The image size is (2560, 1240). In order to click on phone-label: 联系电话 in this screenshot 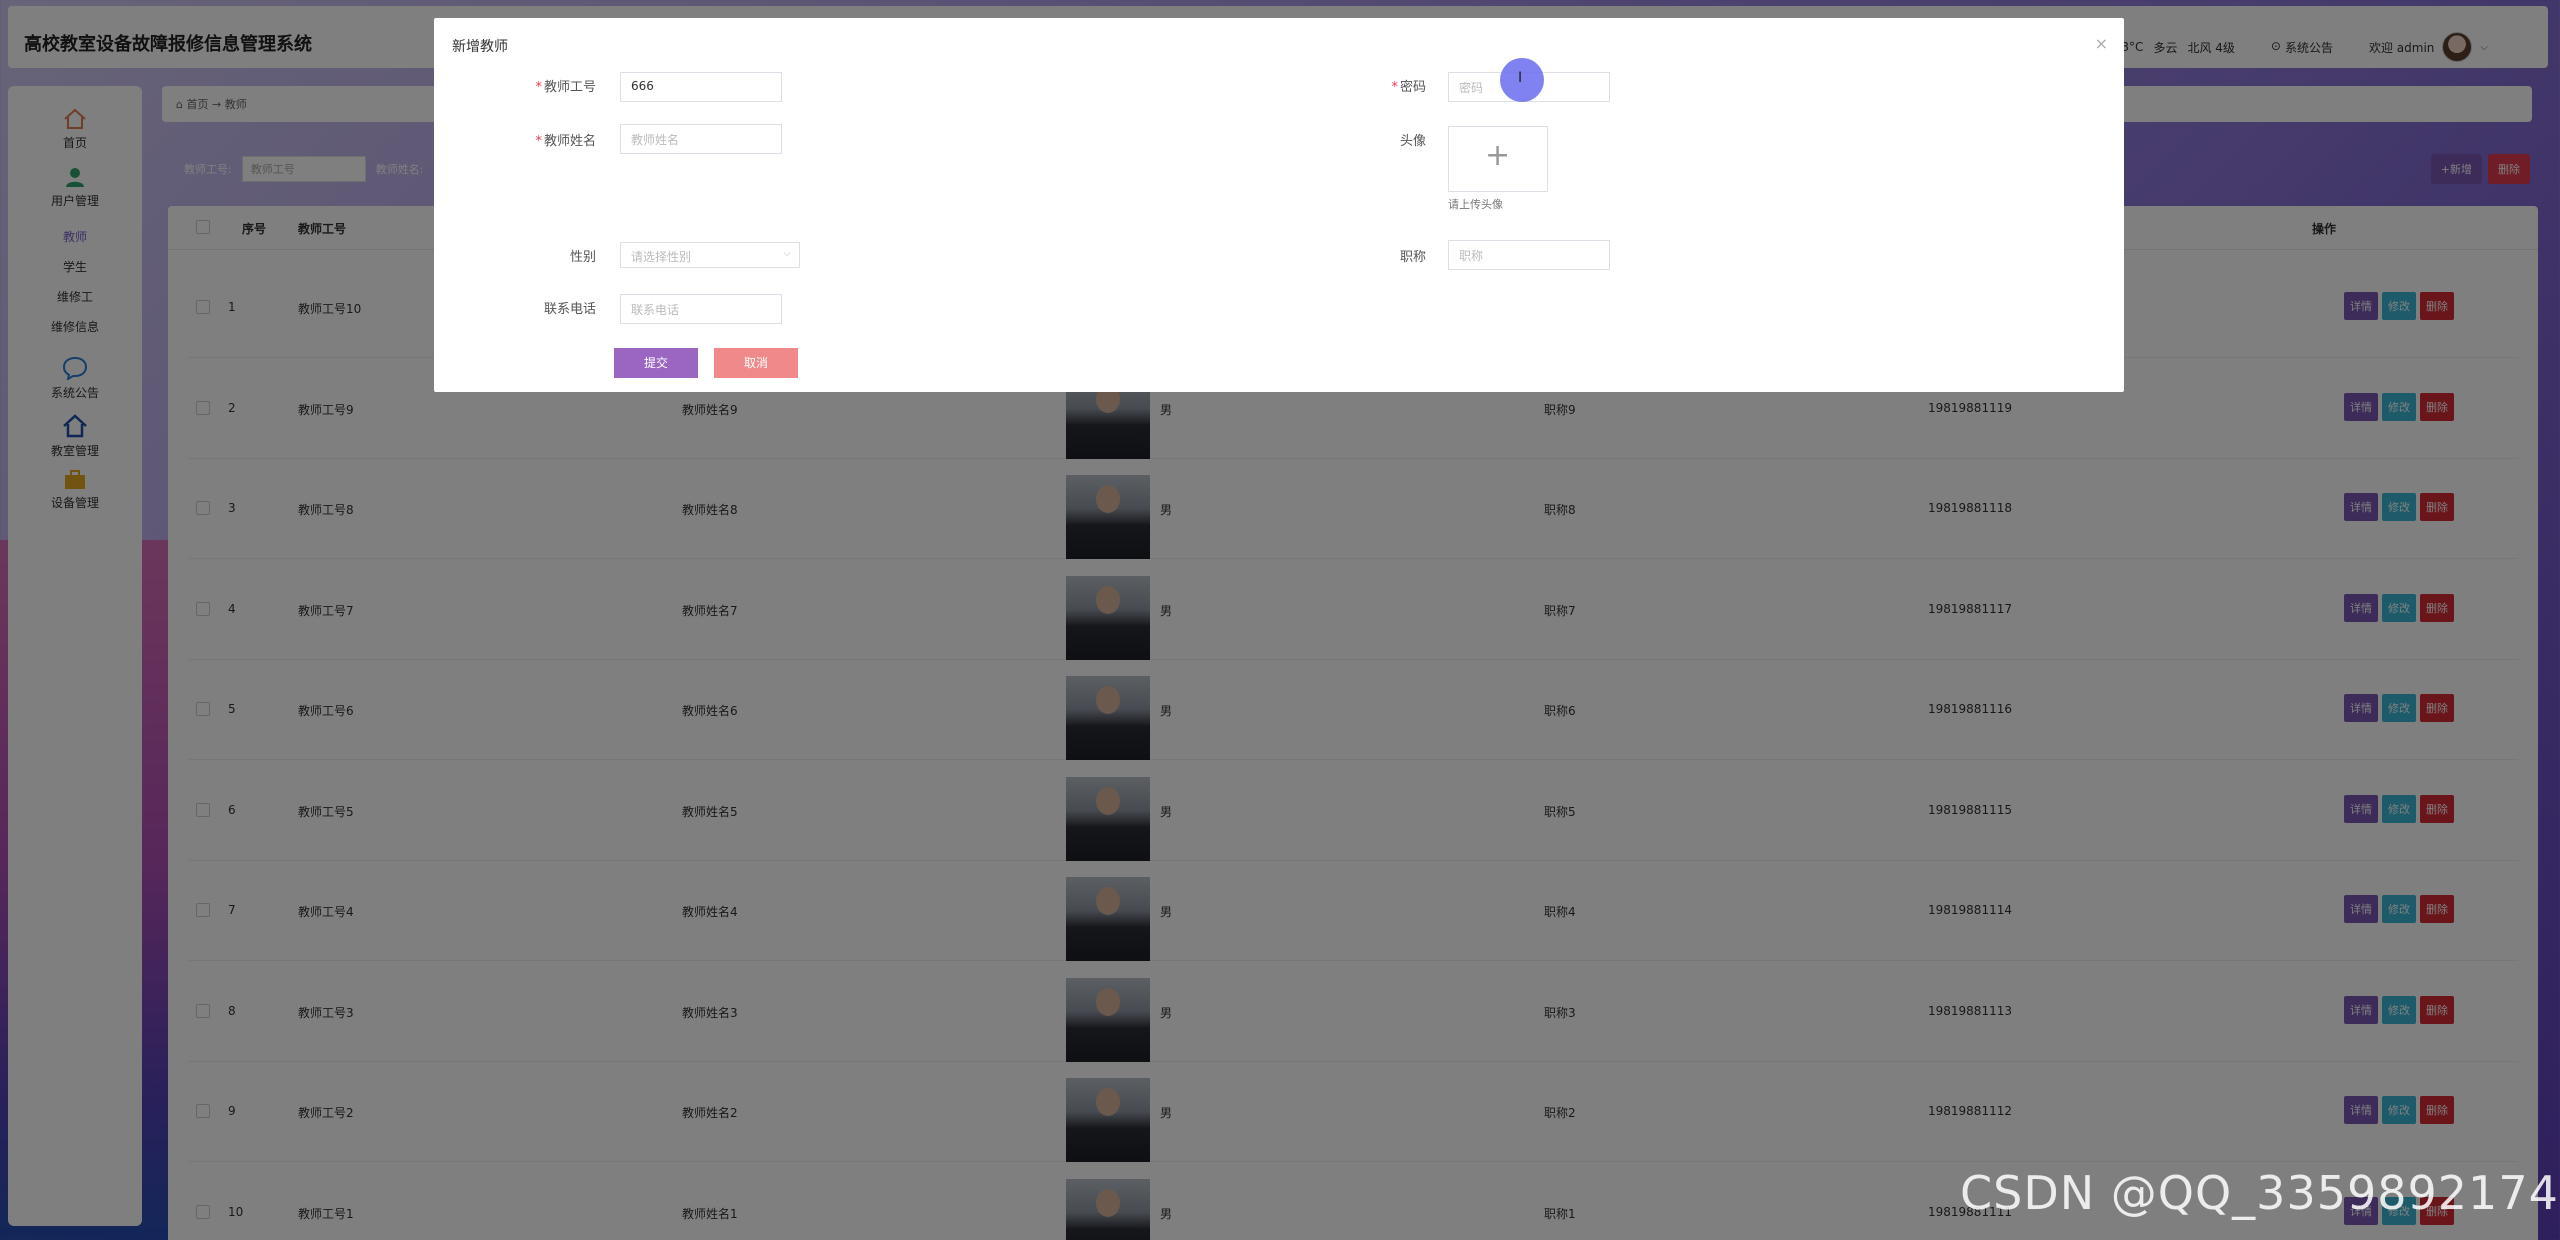, I will do `click(569, 309)`.